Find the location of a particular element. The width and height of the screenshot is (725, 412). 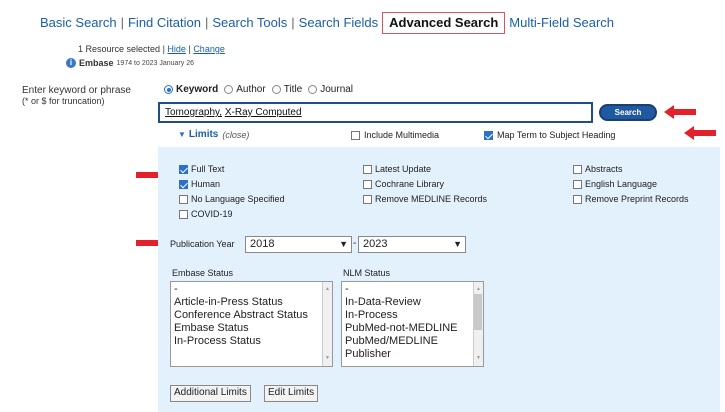

year-to-value: 2023 is located at coordinates (375, 244).